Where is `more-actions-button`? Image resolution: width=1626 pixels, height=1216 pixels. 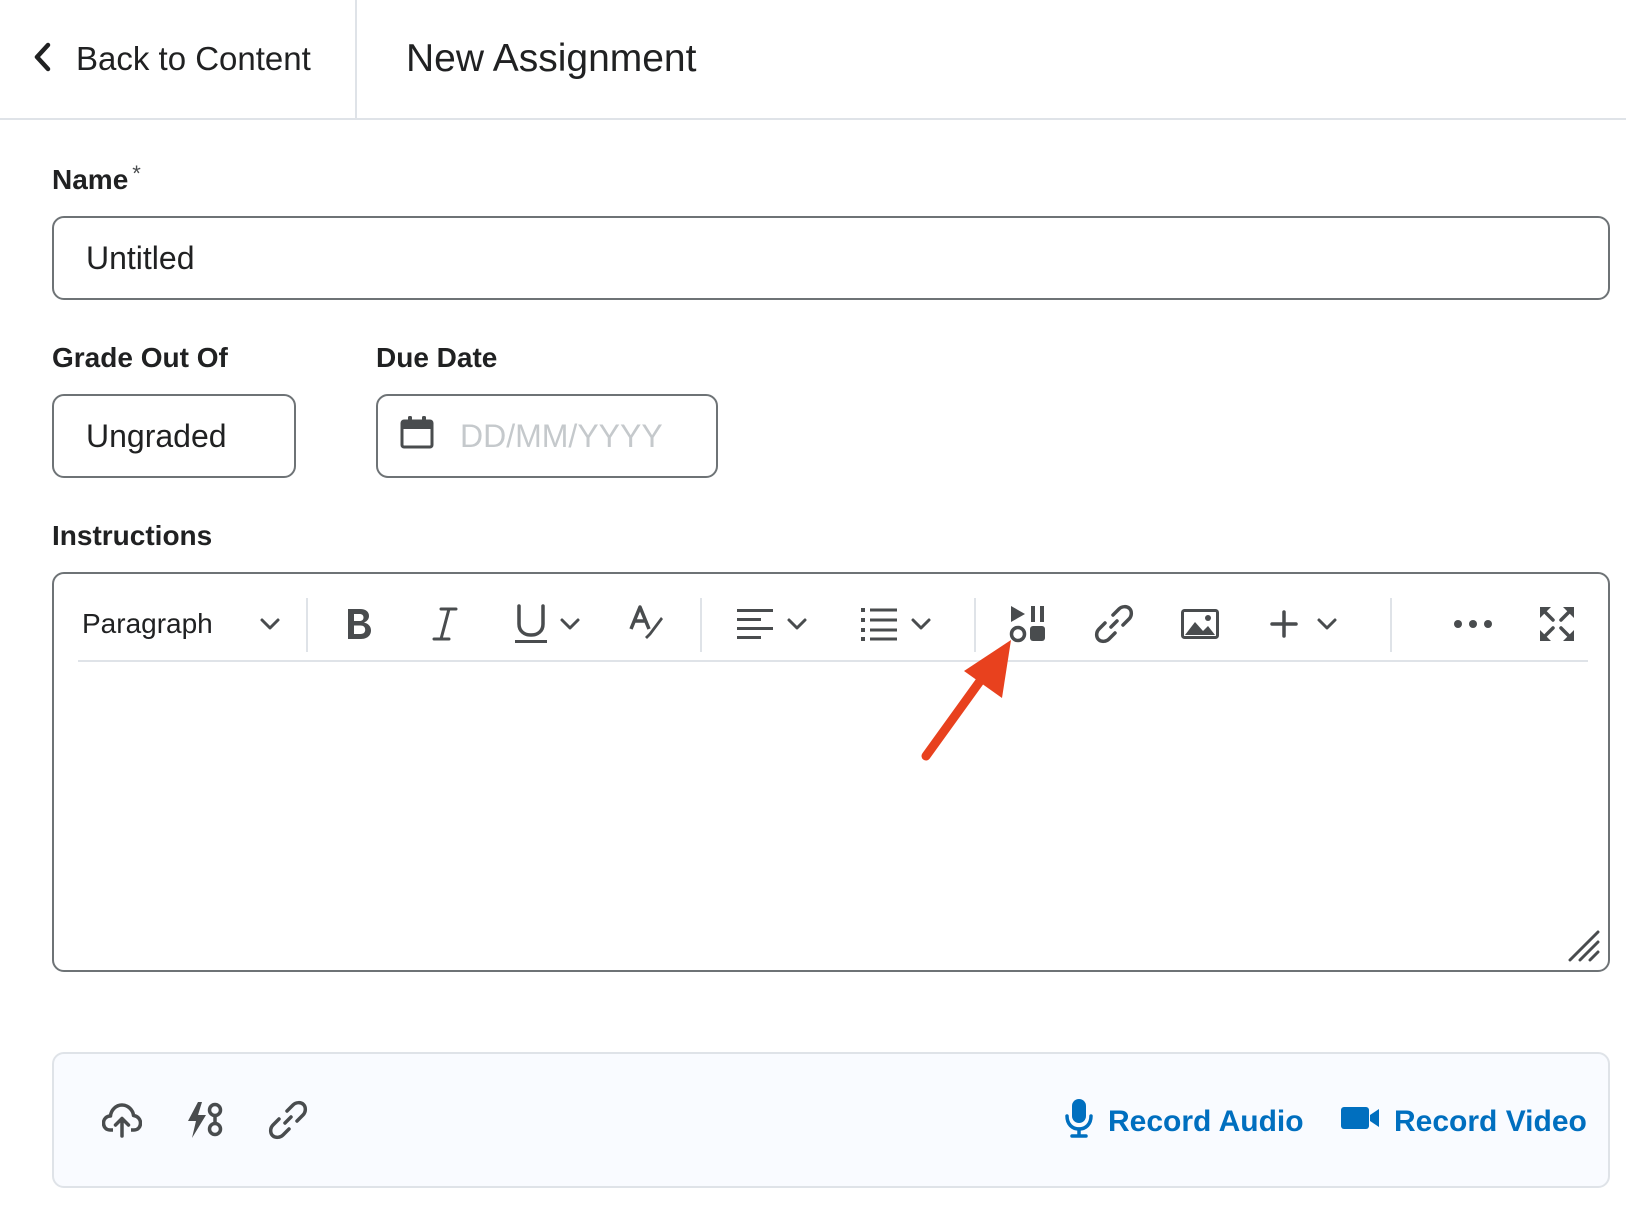 more-actions-button is located at coordinates (1473, 624).